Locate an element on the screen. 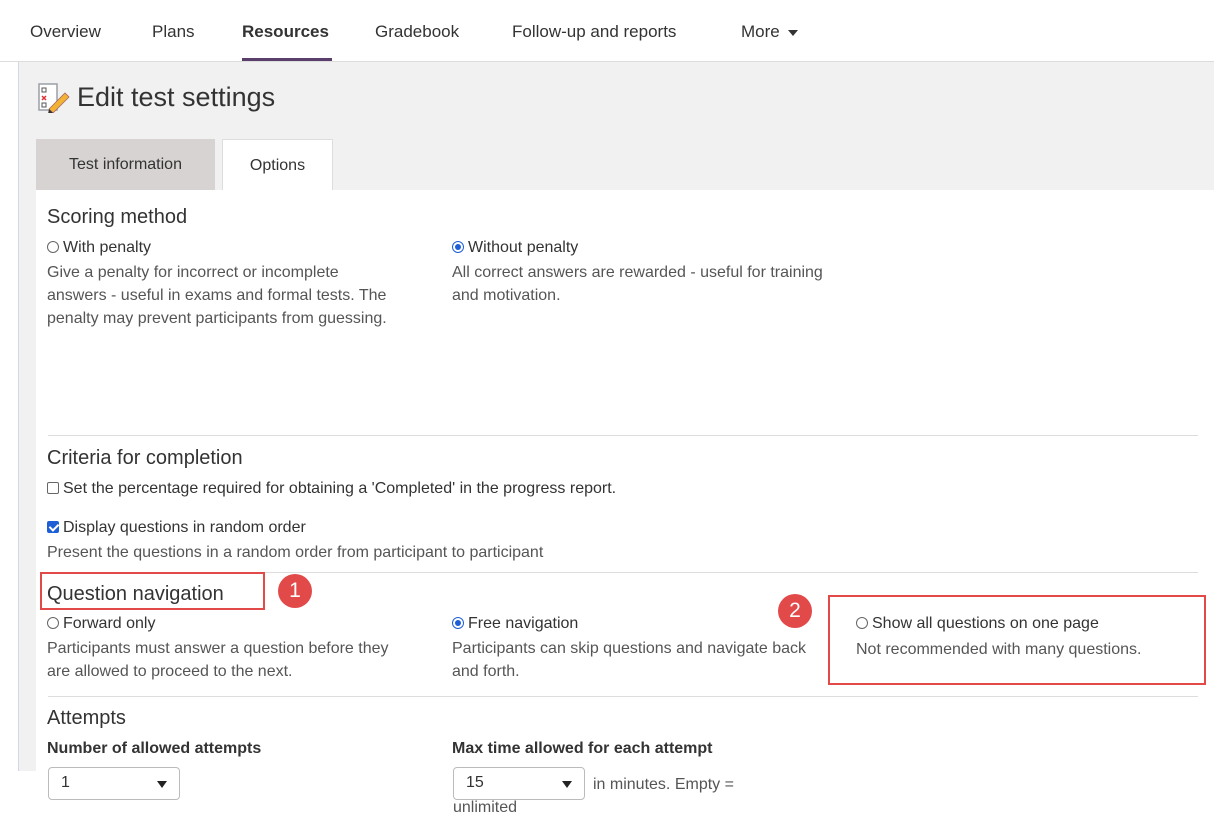 The image size is (1214, 819). attempts-title: Attempts is located at coordinates (86, 718).